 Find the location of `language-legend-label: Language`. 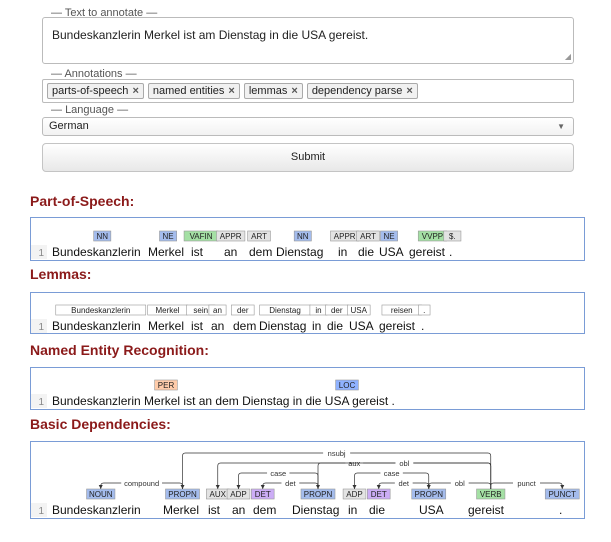

language-legend-label: Language is located at coordinates (90, 110).